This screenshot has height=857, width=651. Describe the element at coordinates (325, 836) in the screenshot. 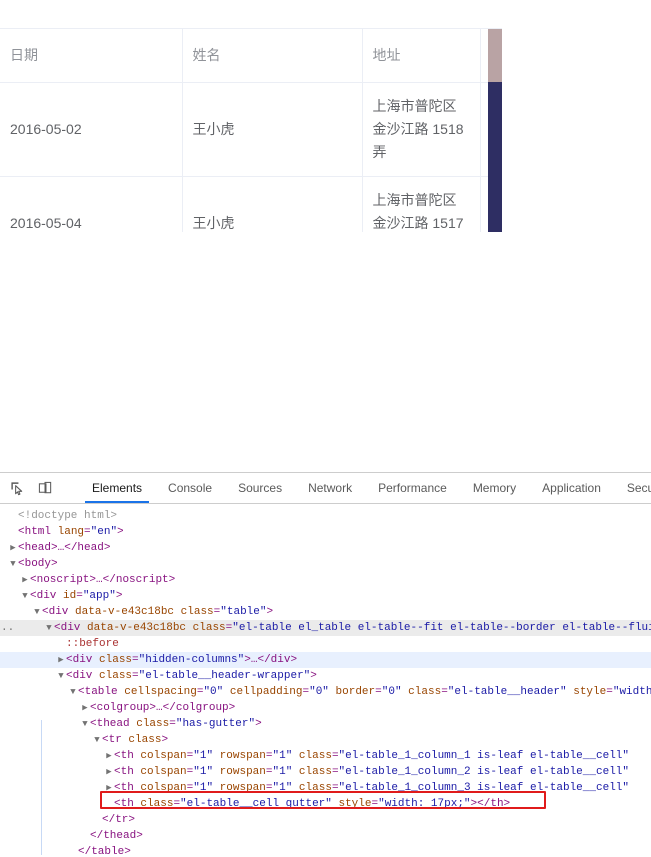

I see `dom-tree-line: </thead>` at that location.